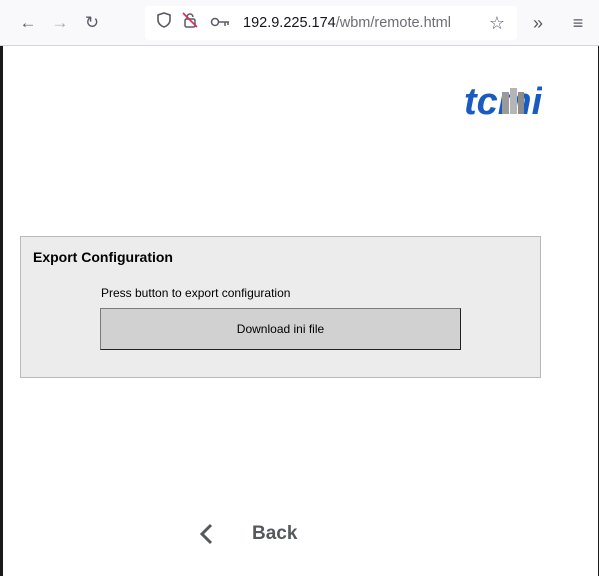 Image resolution: width=599 pixels, height=576 pixels. Describe the element at coordinates (246, 534) in the screenshot. I see `back-link: Back` at that location.